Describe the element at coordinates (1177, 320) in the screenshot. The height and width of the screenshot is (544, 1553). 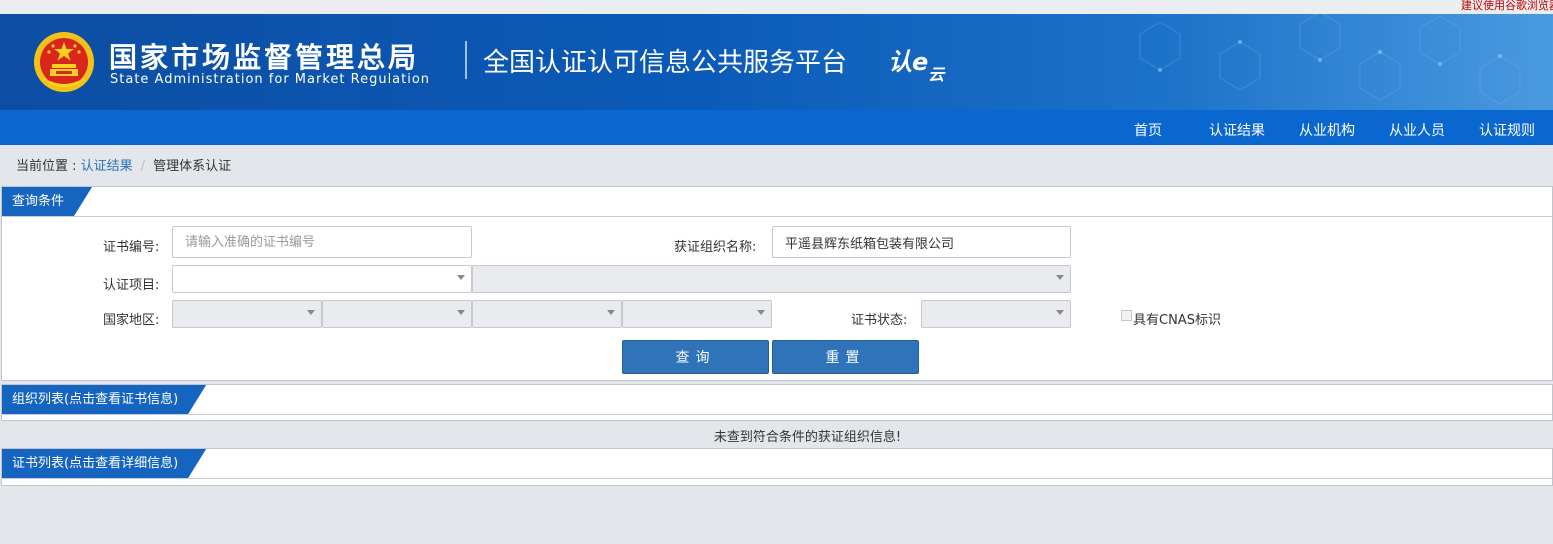
I see `cnas-label: 具有CNAS标识` at that location.